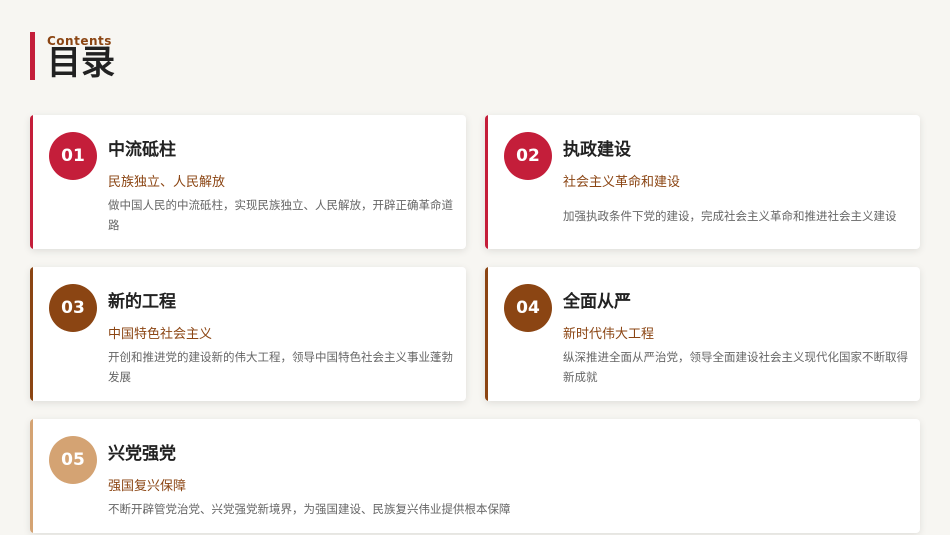 The image size is (950, 535). What do you see at coordinates (528, 308) in the screenshot?
I see `number-badge: 04` at bounding box center [528, 308].